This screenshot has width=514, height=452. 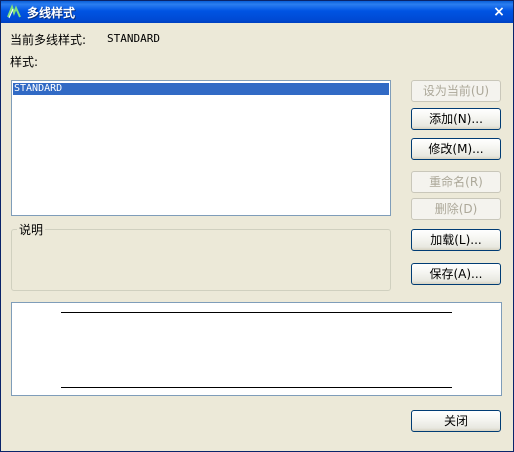 I want to click on current-style-label: 当前多线样式:, so click(x=48, y=40).